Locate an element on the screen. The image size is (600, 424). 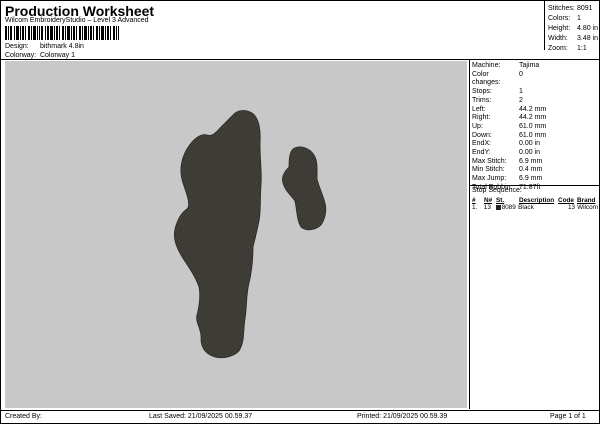
stop-sequence-header: # N# St. Description Code Brand is located at coordinates (535, 200).